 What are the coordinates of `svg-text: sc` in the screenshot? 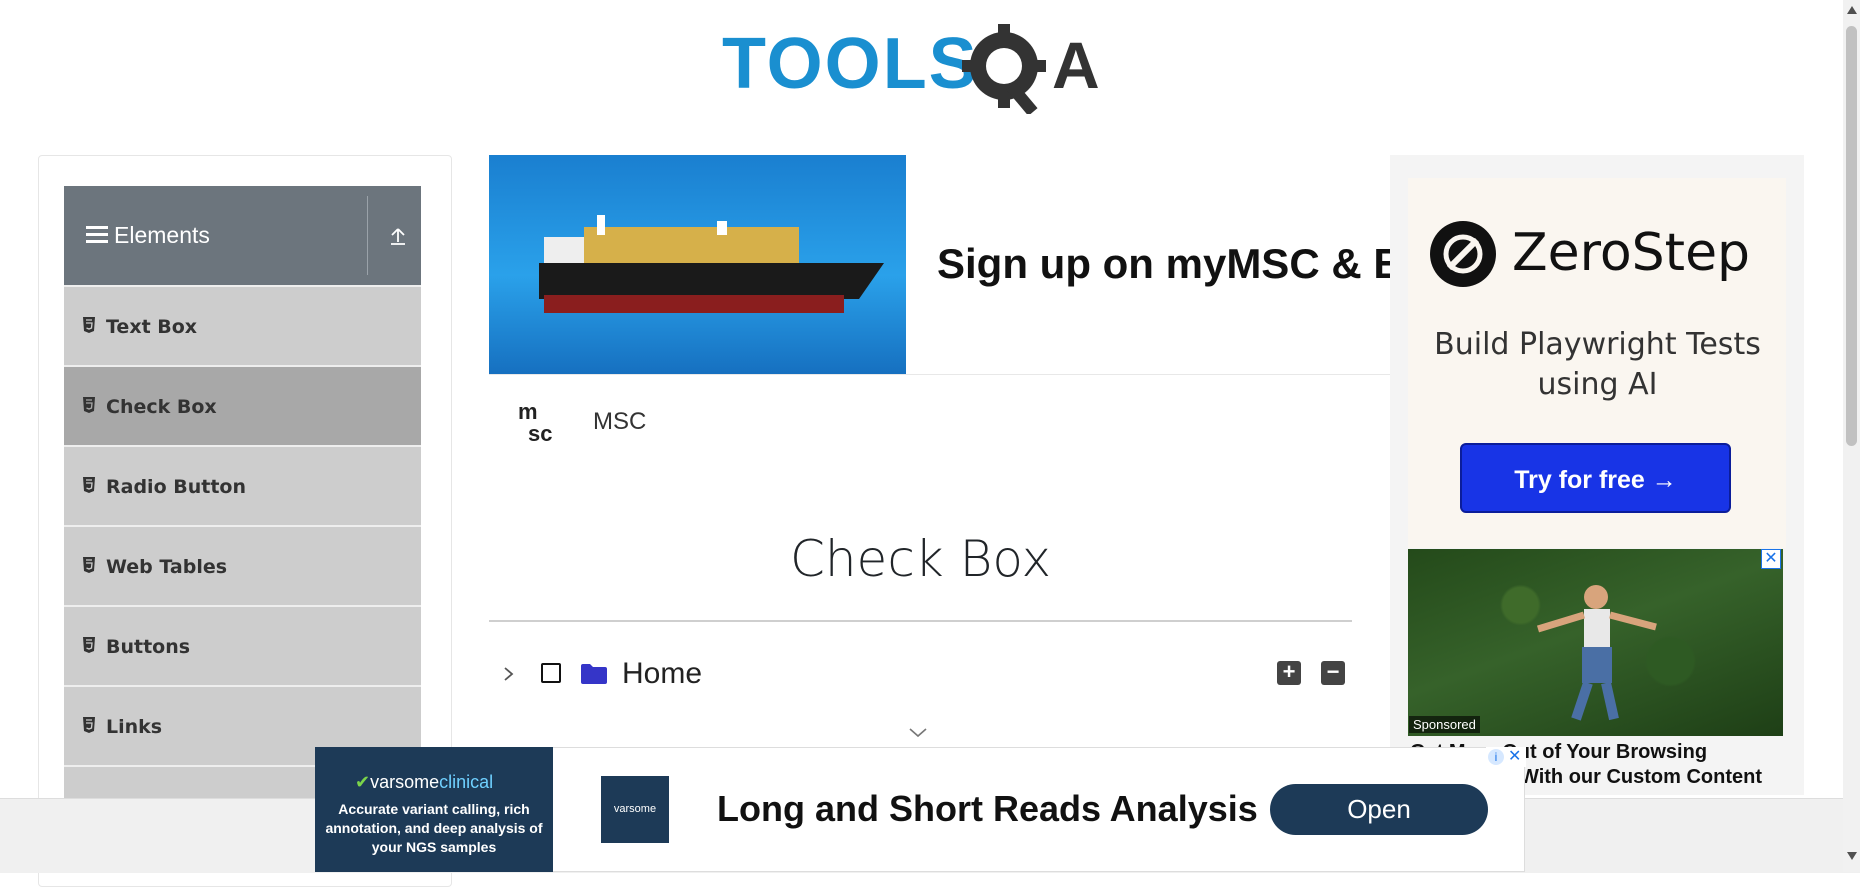 It's located at (540, 433).